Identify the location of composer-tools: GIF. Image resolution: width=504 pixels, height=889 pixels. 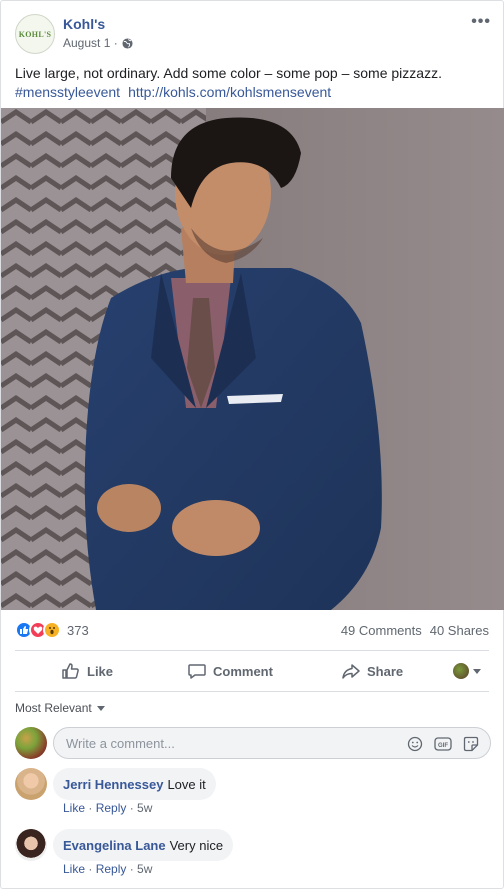
(443, 744).